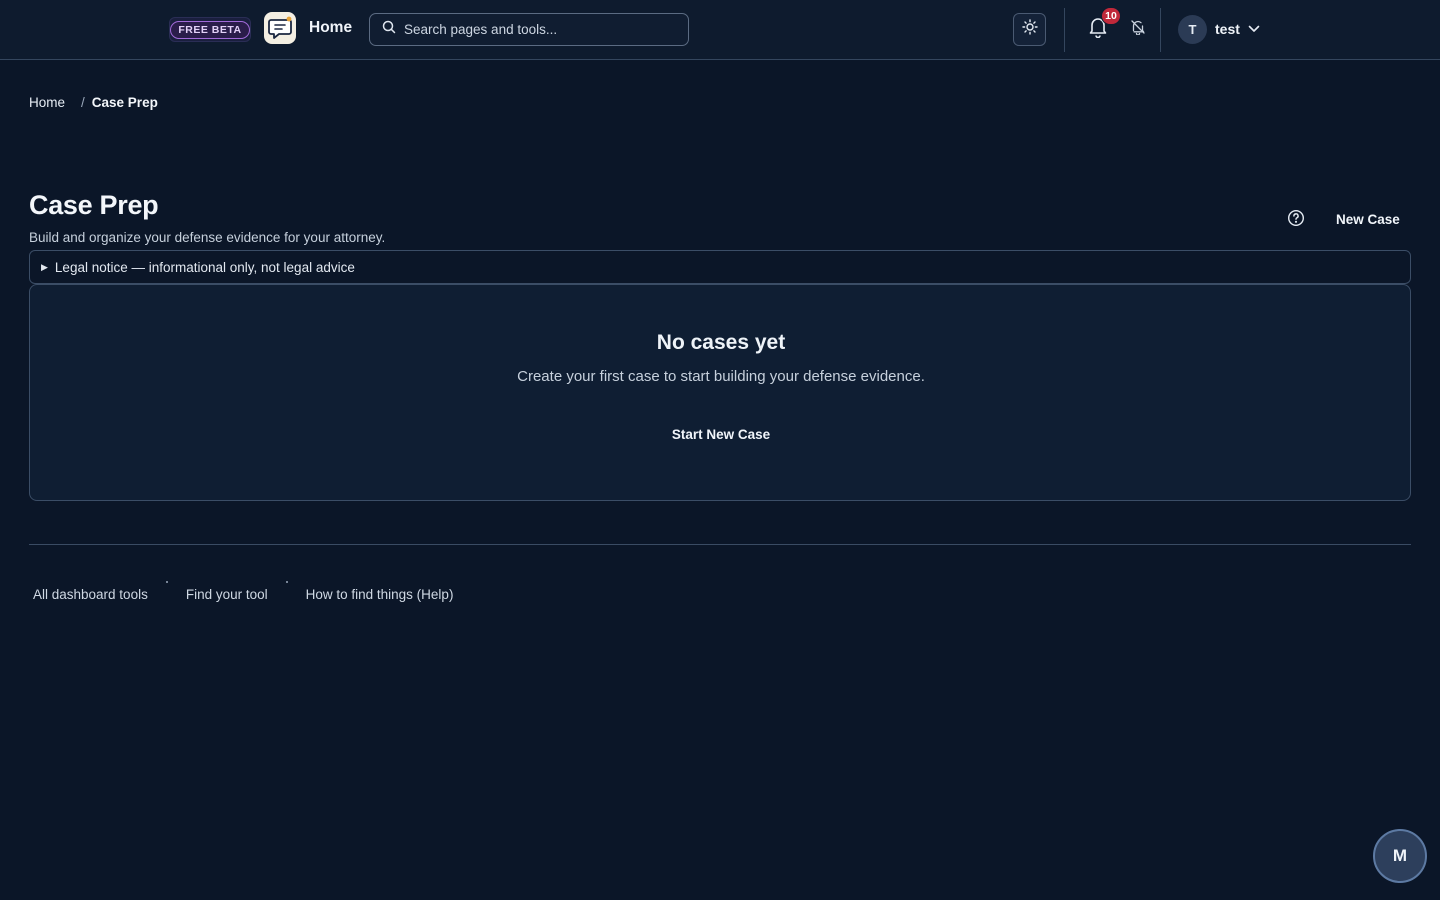 This screenshot has height=900, width=1440. I want to click on help-circle-icon, so click(1296, 220).